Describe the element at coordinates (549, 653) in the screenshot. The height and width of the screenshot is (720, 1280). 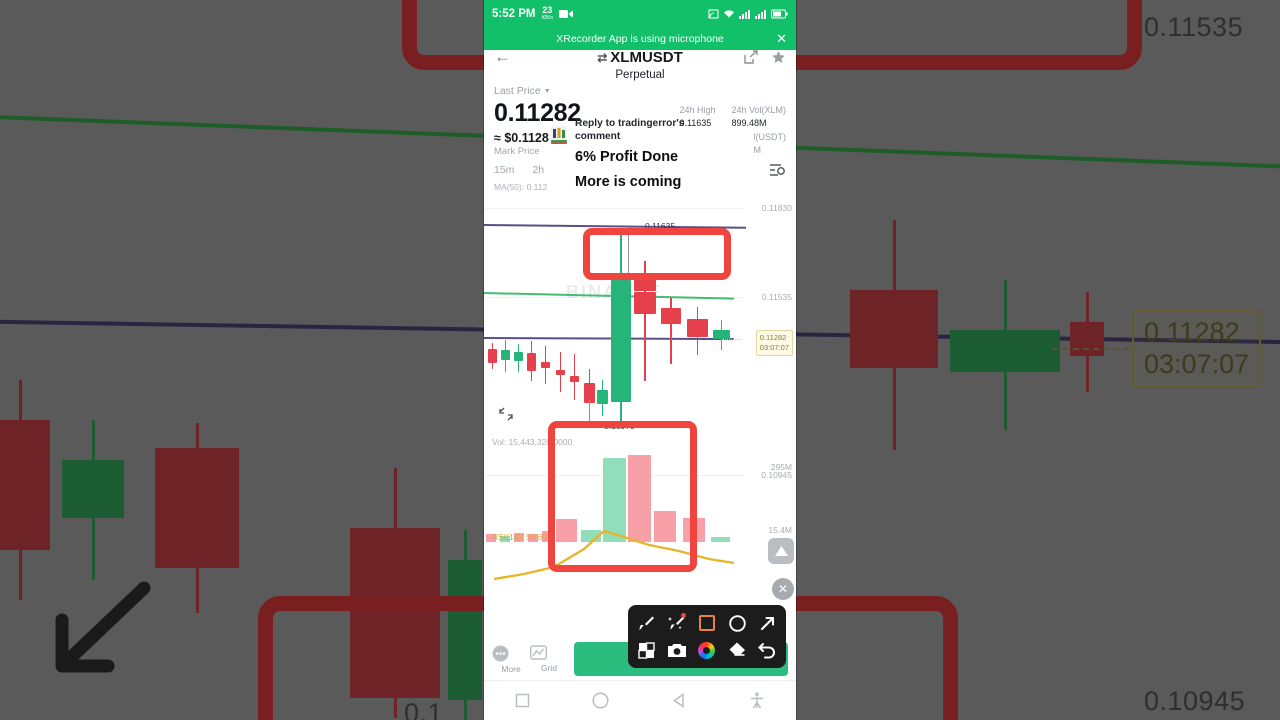
I see `grid-chart-icon` at that location.